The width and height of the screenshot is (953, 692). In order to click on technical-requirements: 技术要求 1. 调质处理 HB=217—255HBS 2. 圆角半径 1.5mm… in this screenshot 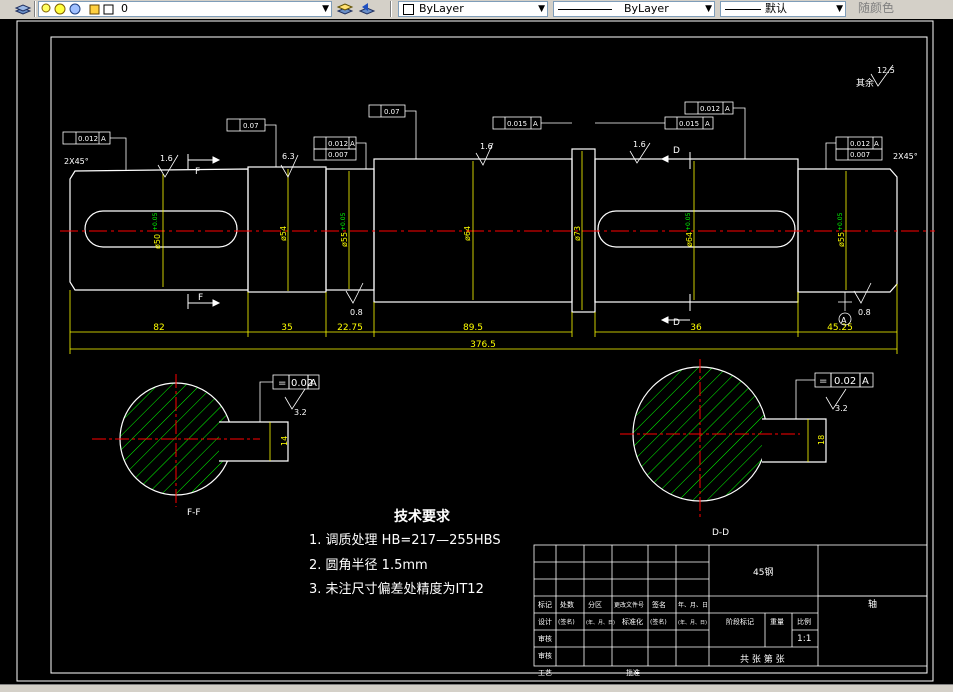, I will do `click(405, 552)`.